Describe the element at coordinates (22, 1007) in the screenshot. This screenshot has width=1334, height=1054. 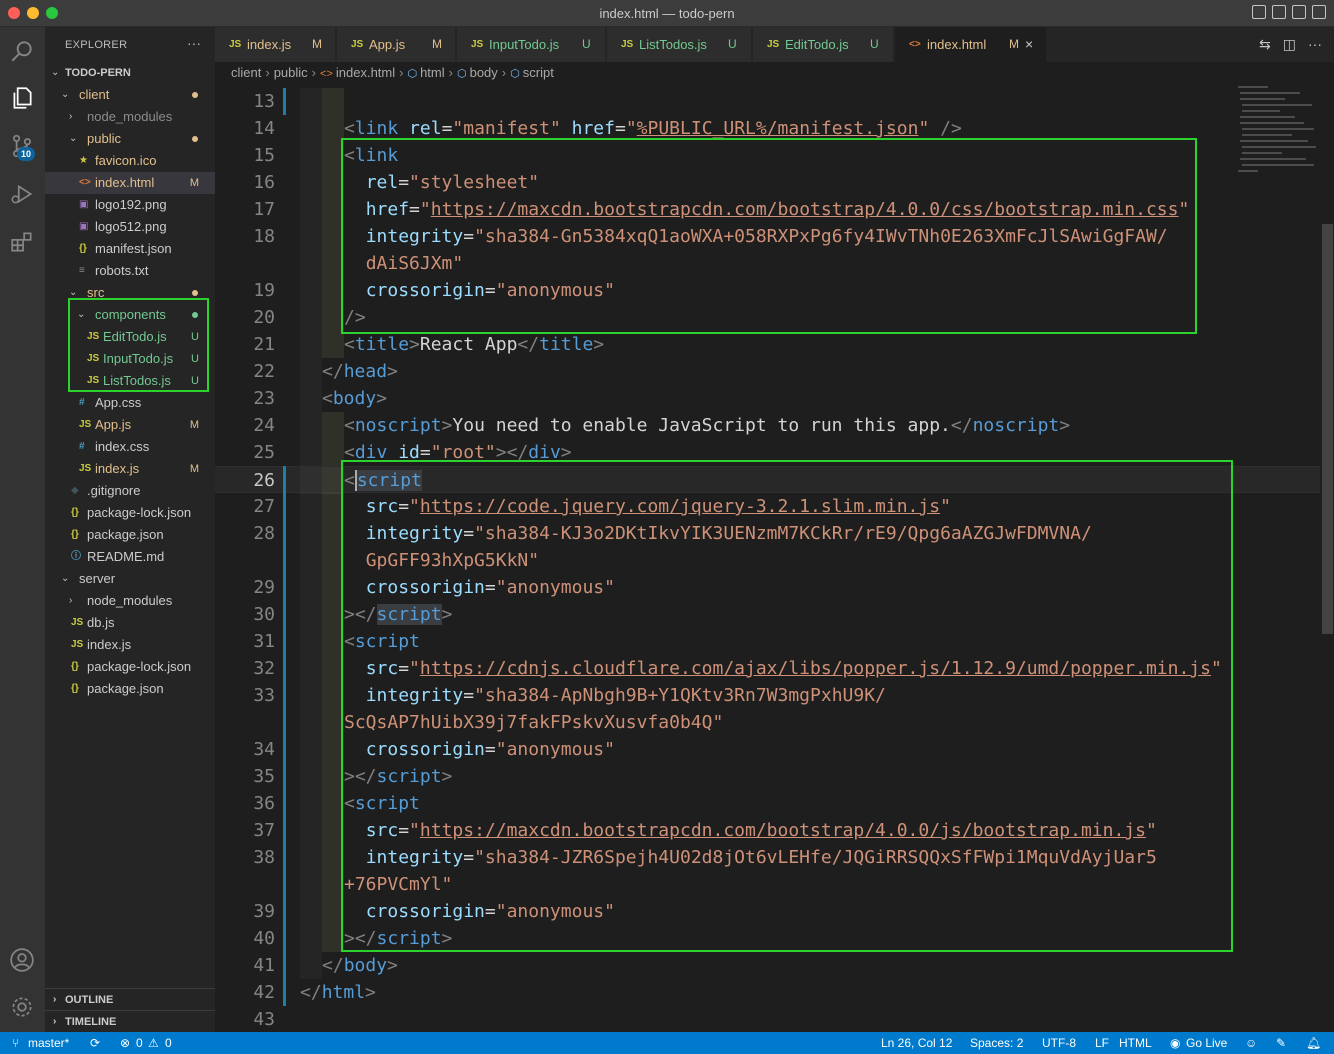
I see `manage-gear-icon` at that location.